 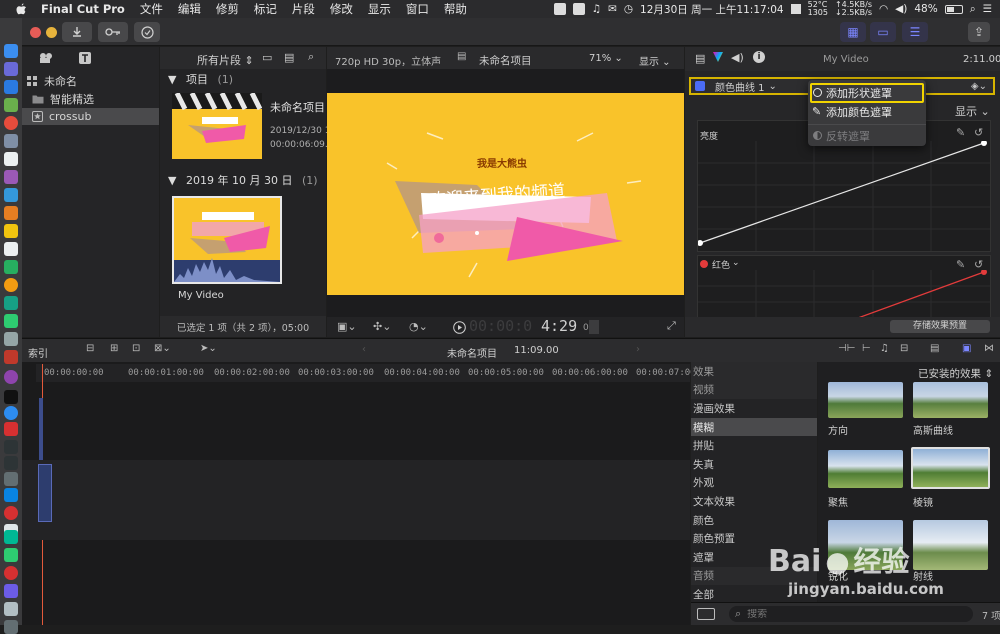 I want to click on speed-icon: ◷, so click(x=628, y=9).